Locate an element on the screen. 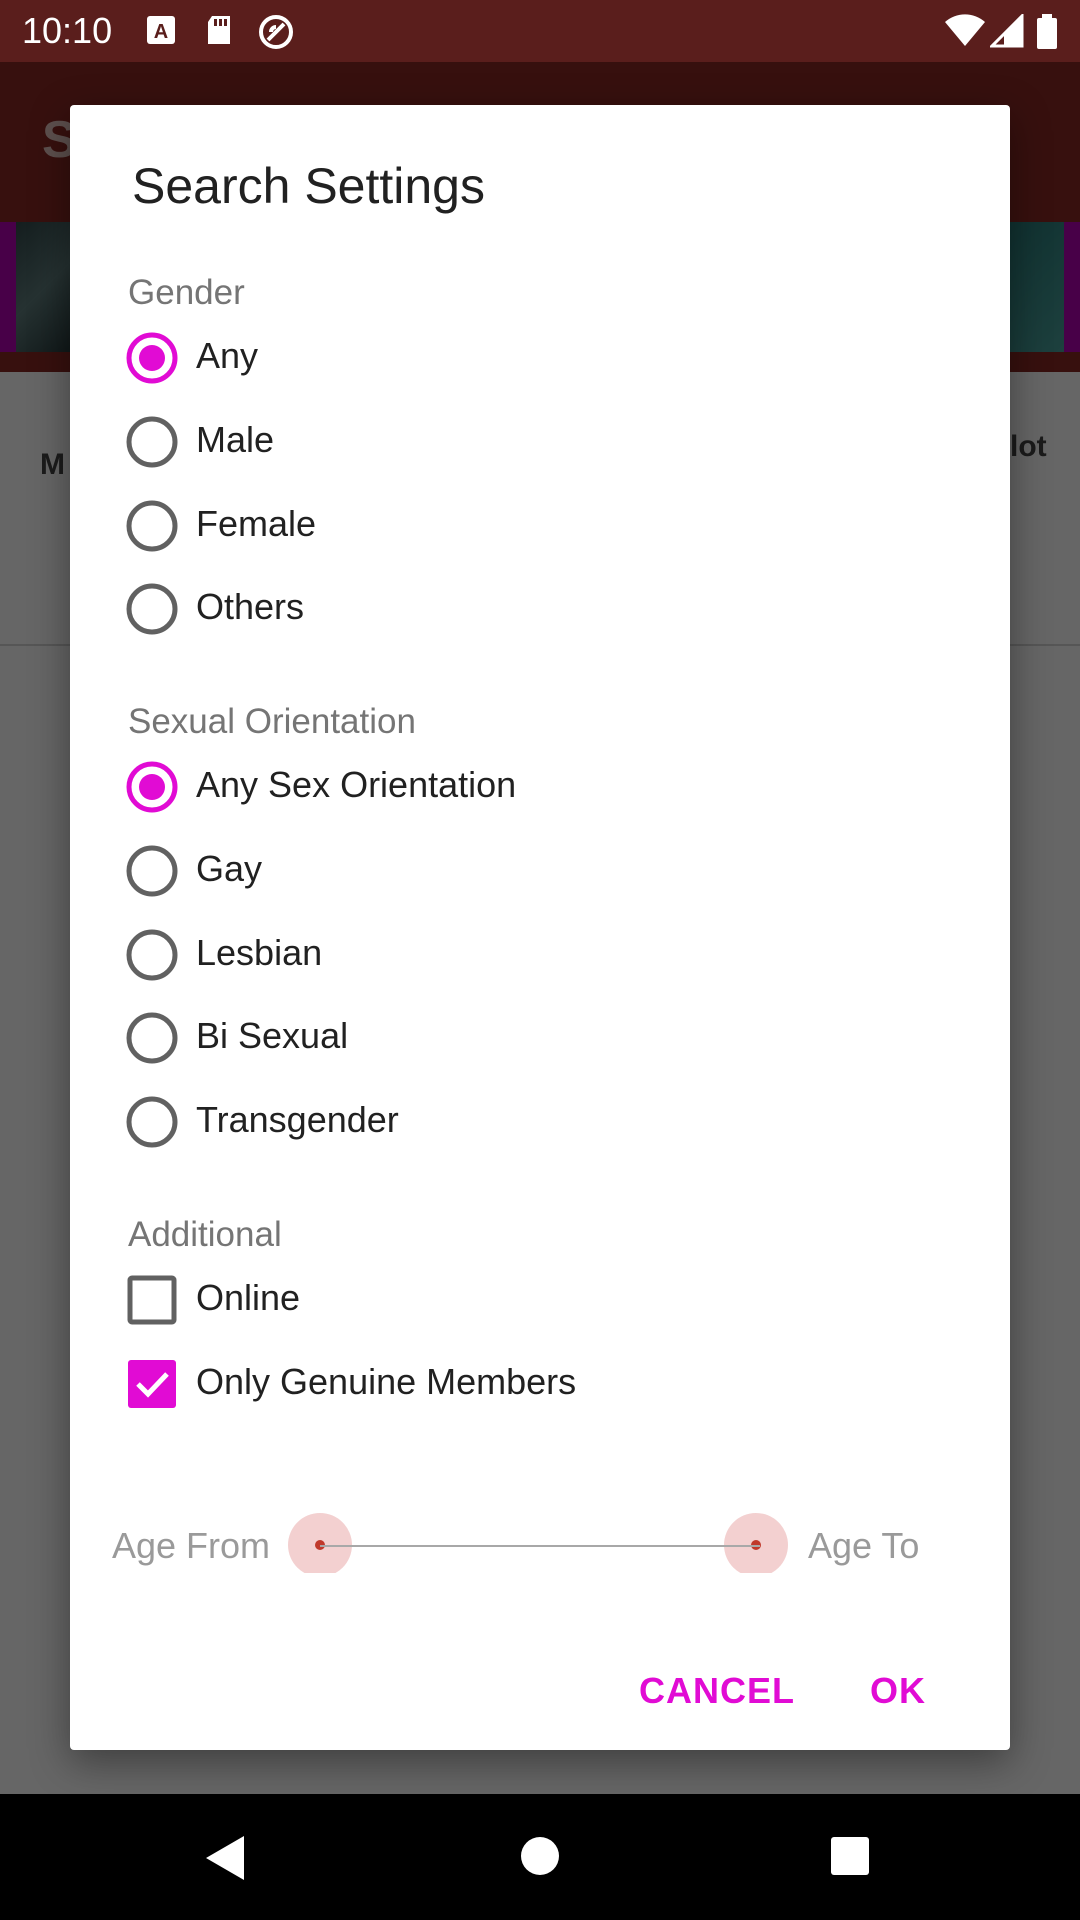  orientation-section-label: Sexual Orientation is located at coordinates (272, 721).